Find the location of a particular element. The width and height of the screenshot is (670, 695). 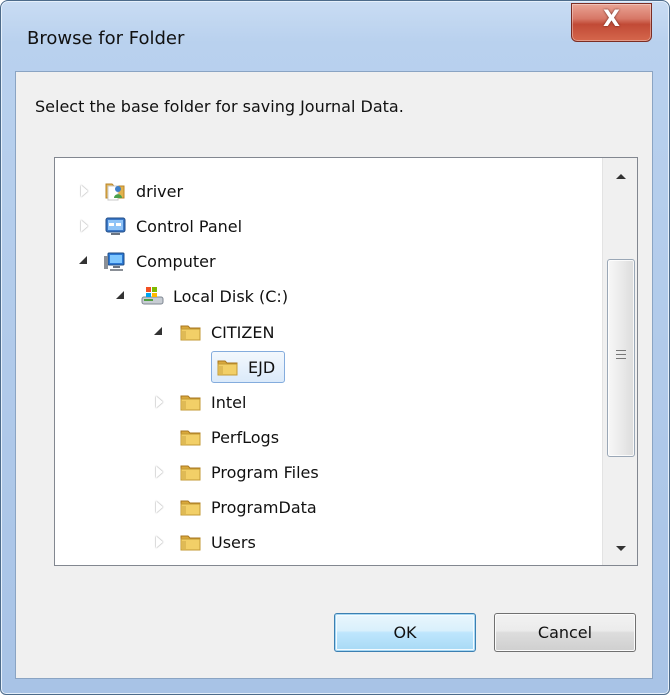

scroll-up-button is located at coordinates (620, 175).